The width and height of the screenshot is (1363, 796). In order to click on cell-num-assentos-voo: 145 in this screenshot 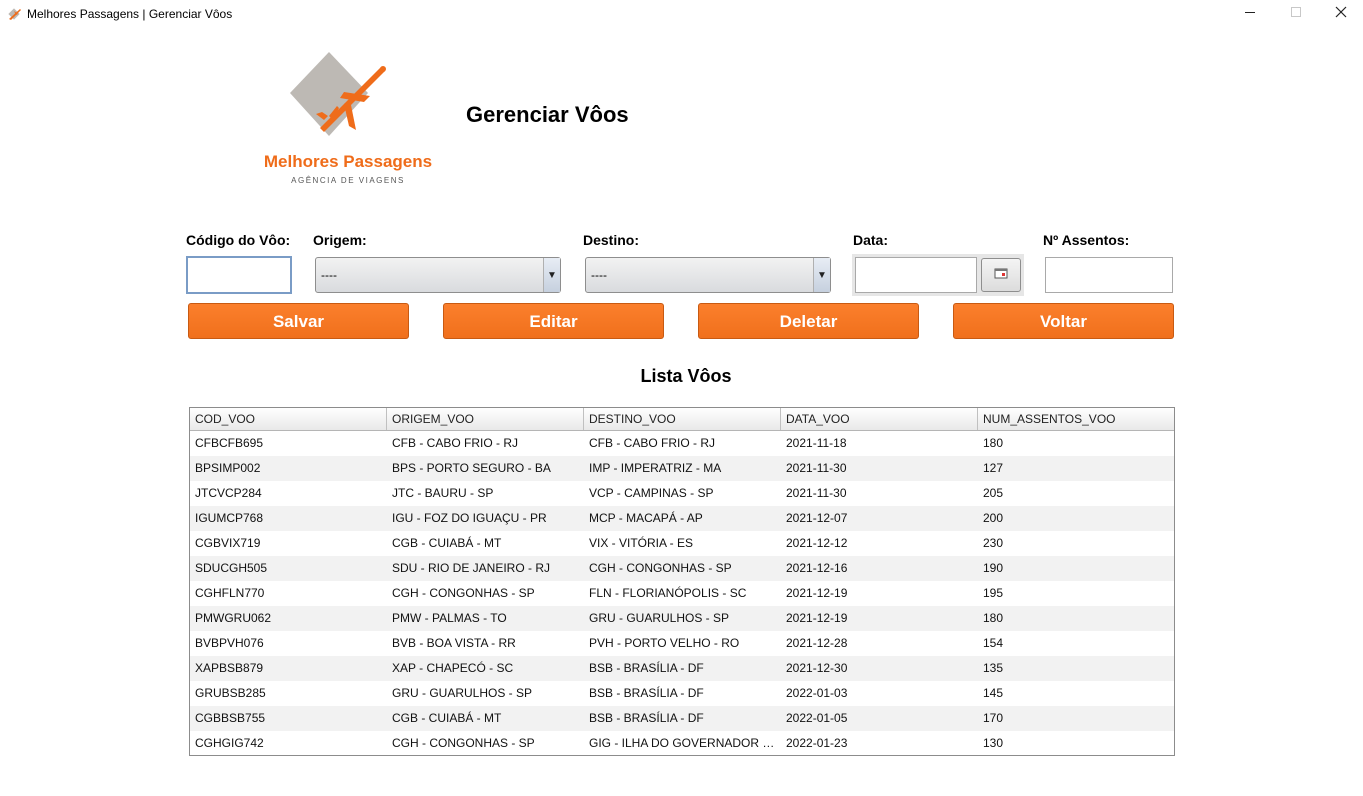, I will do `click(993, 693)`.